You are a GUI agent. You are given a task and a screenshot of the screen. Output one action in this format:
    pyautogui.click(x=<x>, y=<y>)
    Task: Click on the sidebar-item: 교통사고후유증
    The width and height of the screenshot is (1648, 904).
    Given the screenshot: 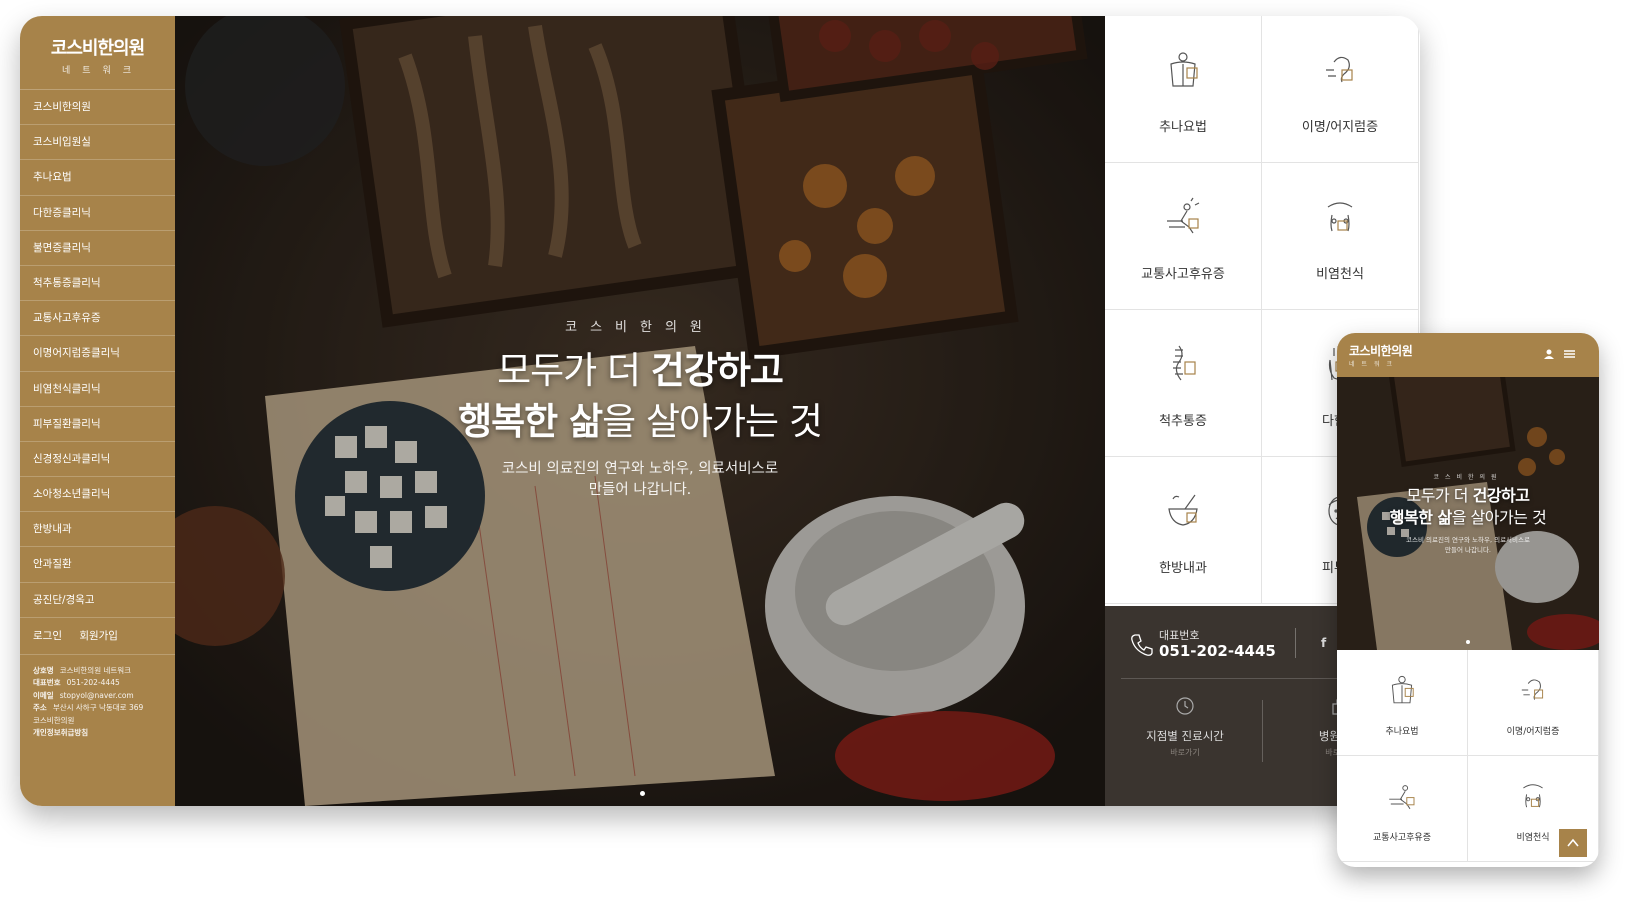 What is the action you would take?
    pyautogui.click(x=97, y=319)
    